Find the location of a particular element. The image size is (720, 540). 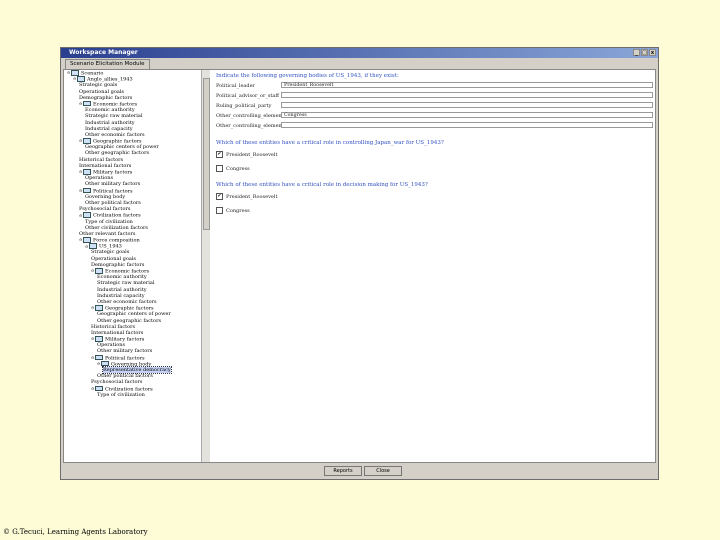

tree-node-label: Representative democracy is located at coordinates (137, 370).